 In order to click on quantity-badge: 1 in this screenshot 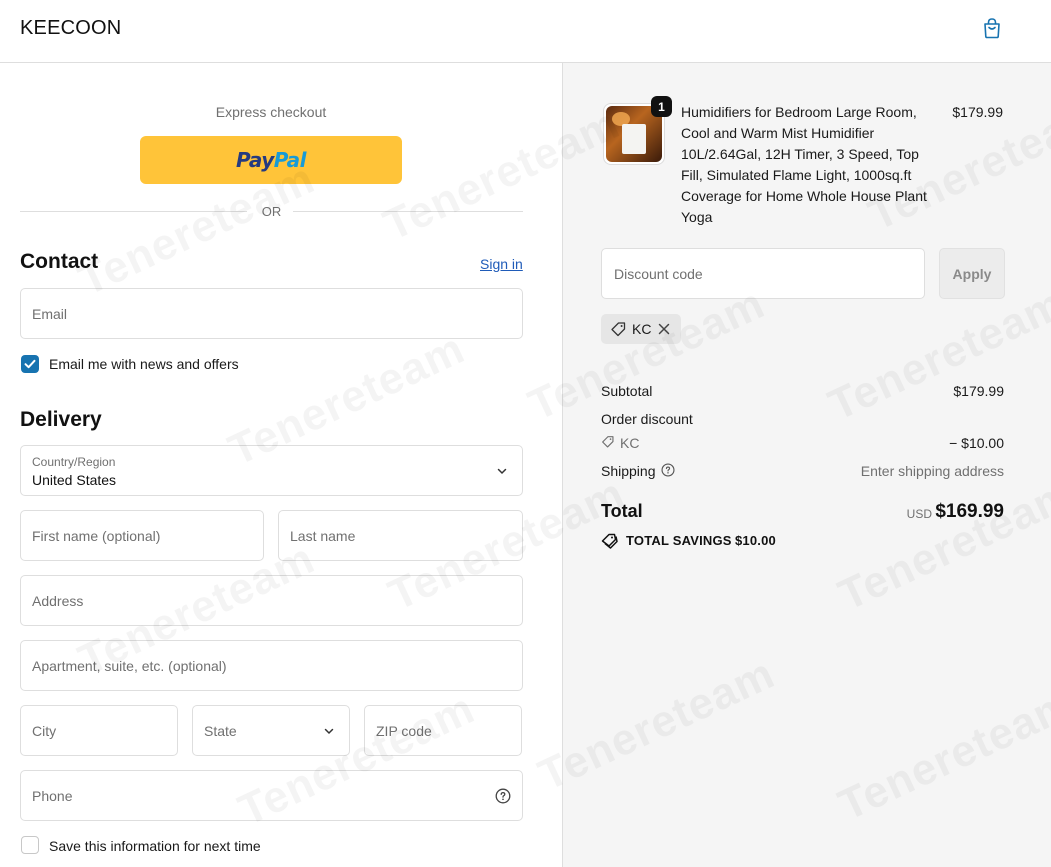, I will do `click(661, 106)`.